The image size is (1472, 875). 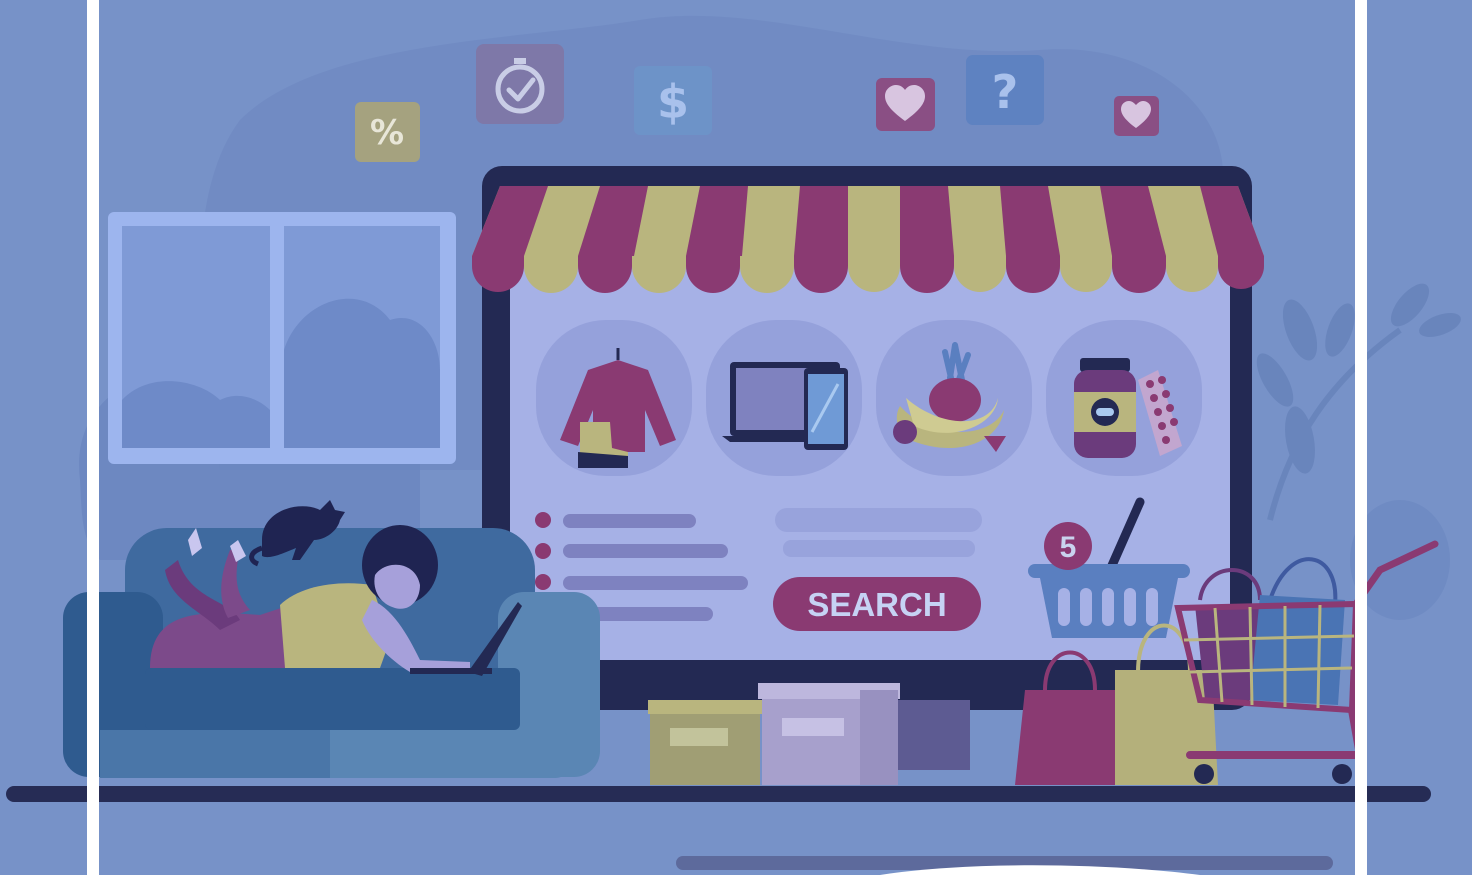 I want to click on dollar-icon: $, so click(x=673, y=100).